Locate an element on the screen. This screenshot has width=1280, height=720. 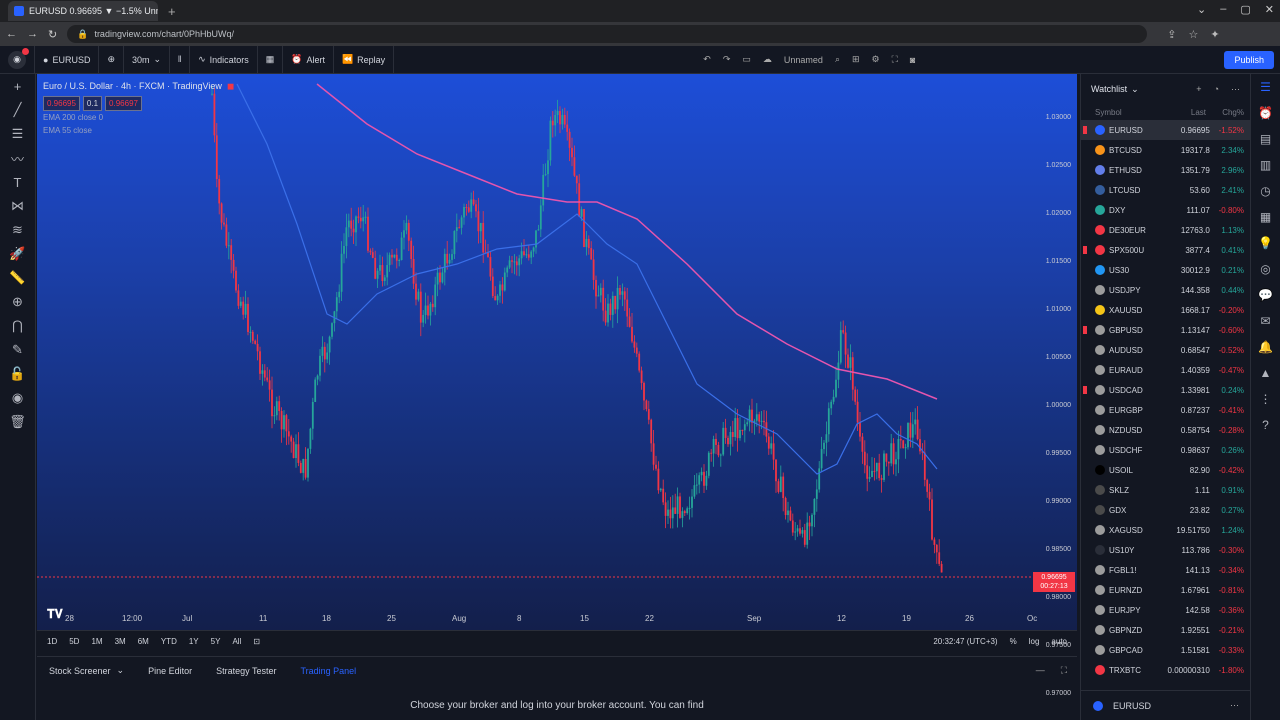
path-icon: 〰 is located at coordinates (18, 158).